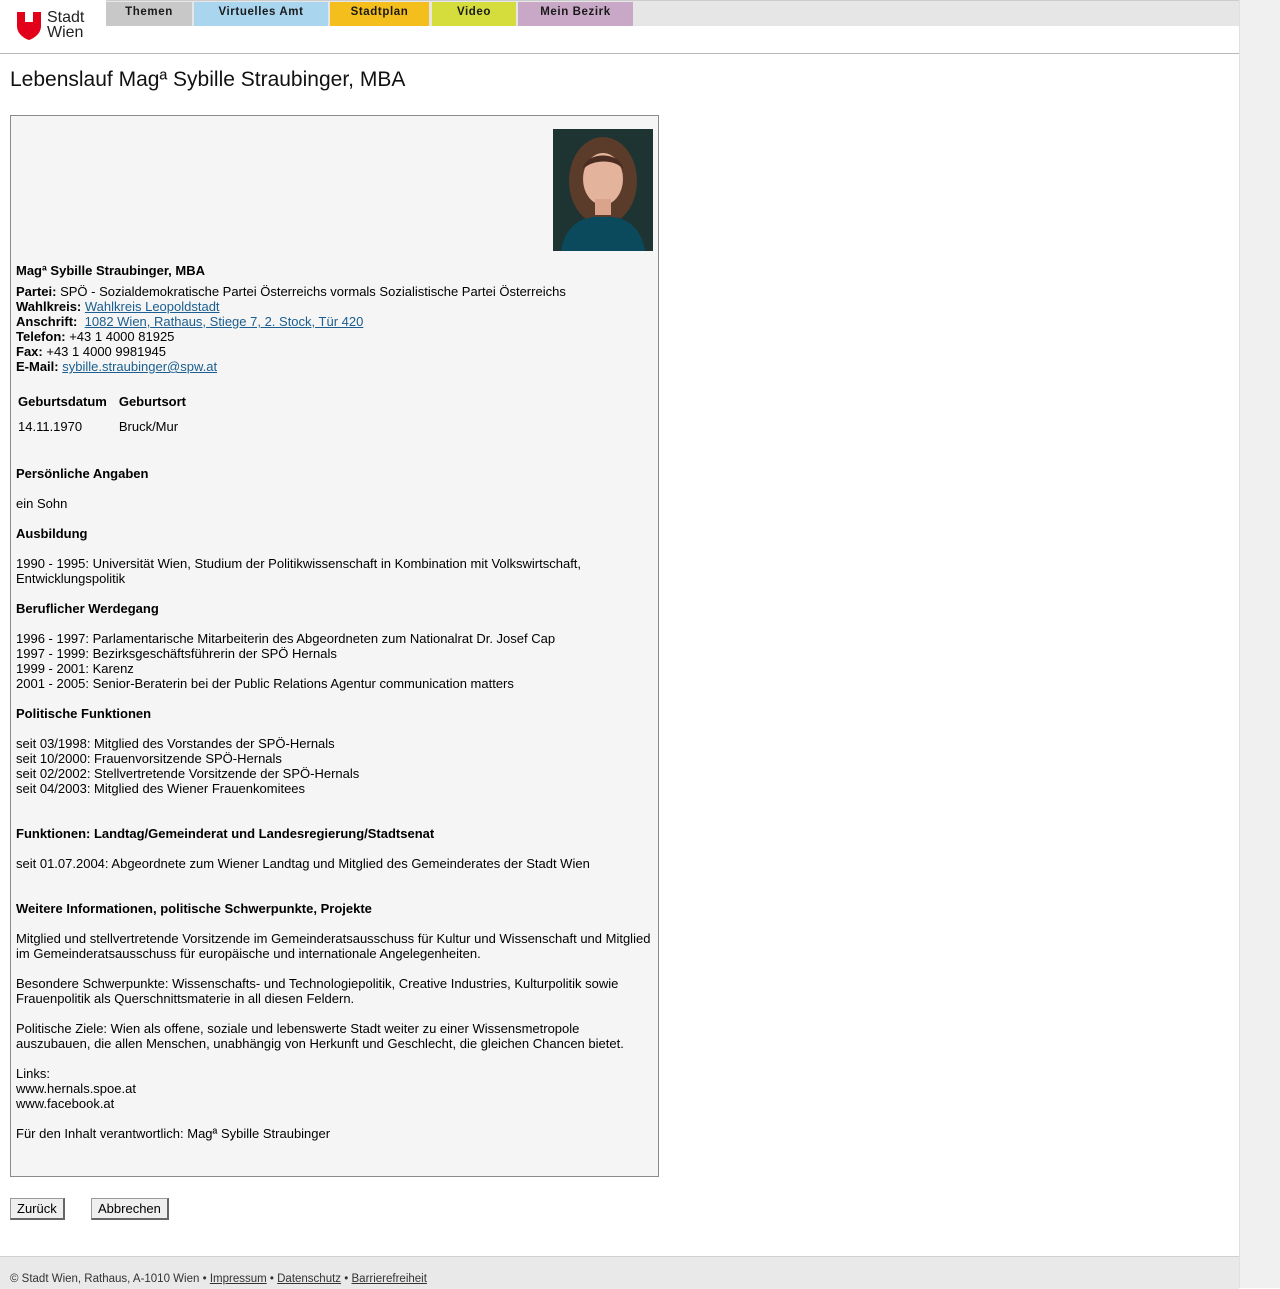 The height and width of the screenshot is (1289, 1280). What do you see at coordinates (309, 1279) in the screenshot?
I see `datenschutz-link: Datenschutz` at bounding box center [309, 1279].